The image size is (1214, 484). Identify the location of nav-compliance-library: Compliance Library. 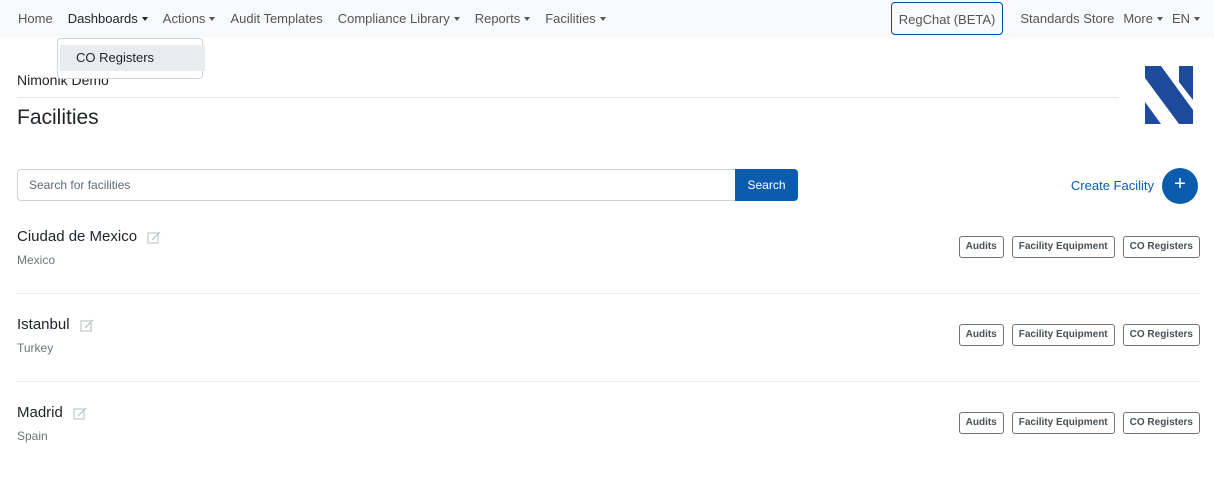
(399, 18).